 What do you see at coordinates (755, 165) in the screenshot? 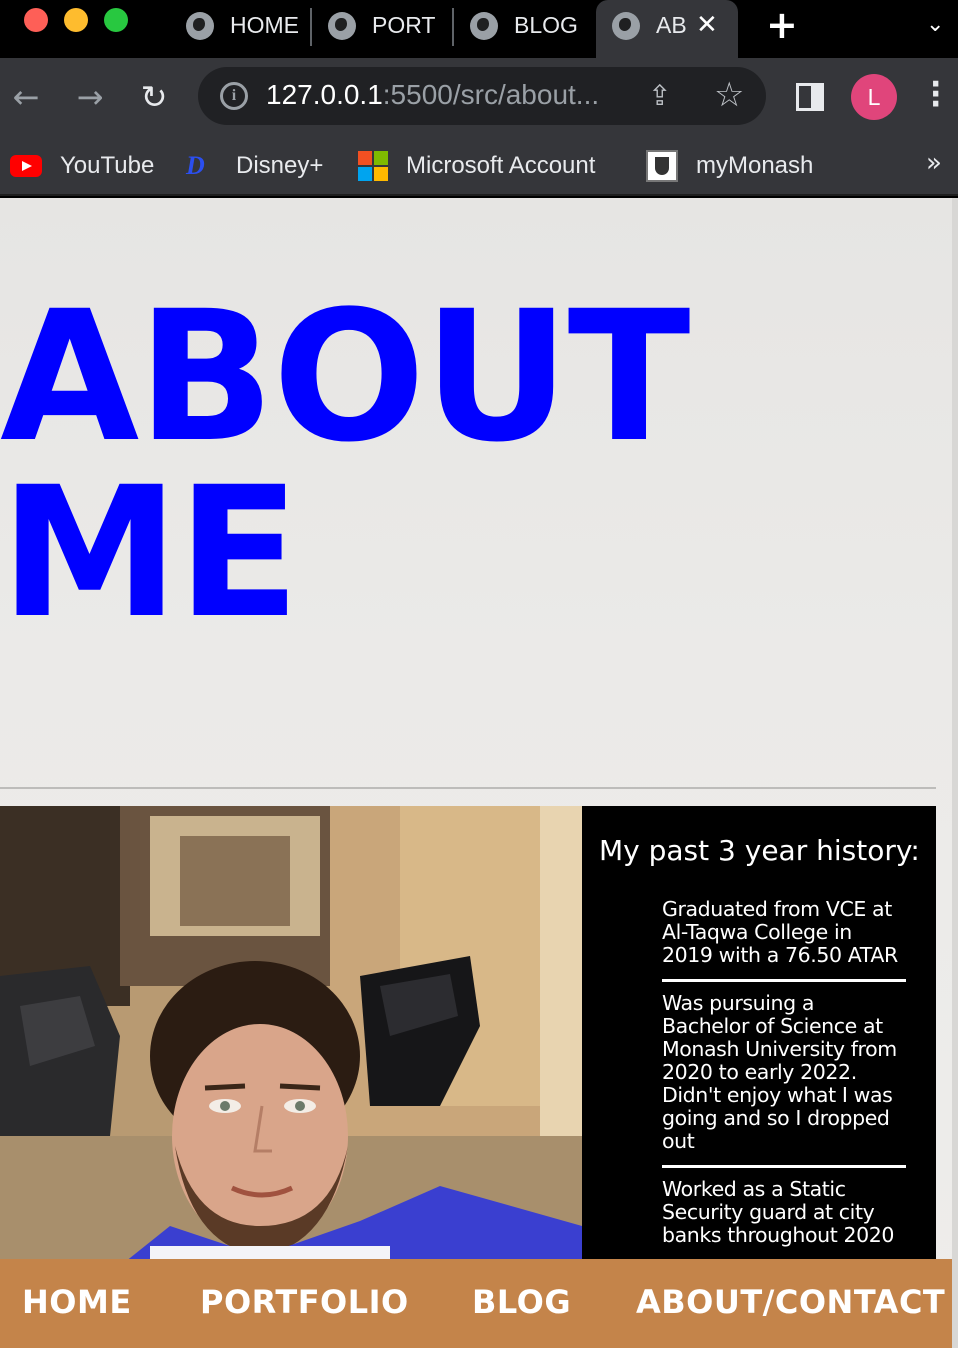
I see `bookmark-label: myMonash` at bounding box center [755, 165].